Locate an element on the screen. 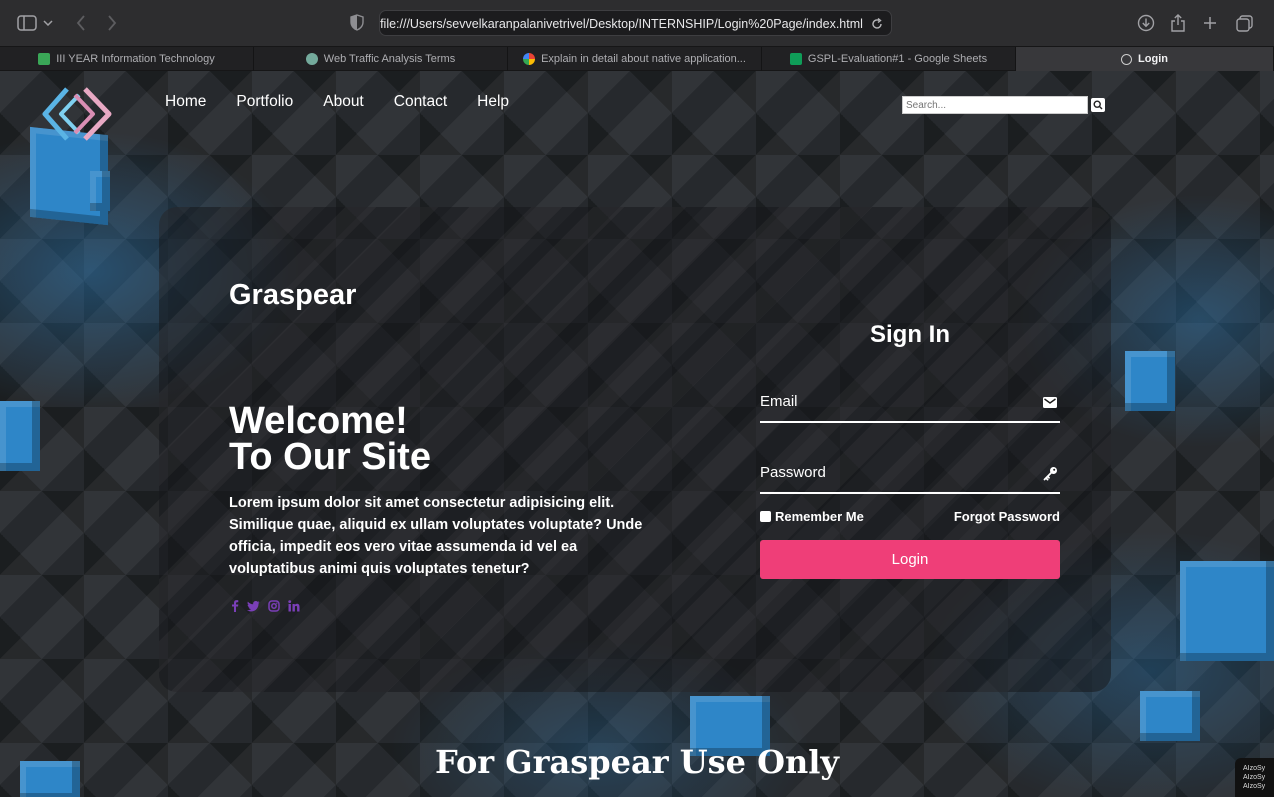 The width and height of the screenshot is (1274, 797). reload-icon is located at coordinates (877, 24).